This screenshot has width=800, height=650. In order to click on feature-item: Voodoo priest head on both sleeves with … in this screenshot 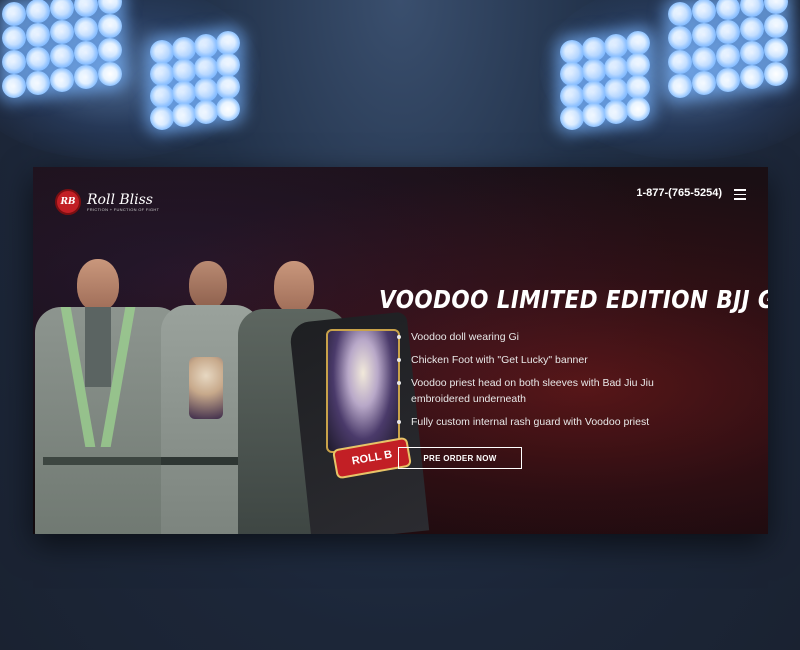, I will do `click(532, 391)`.